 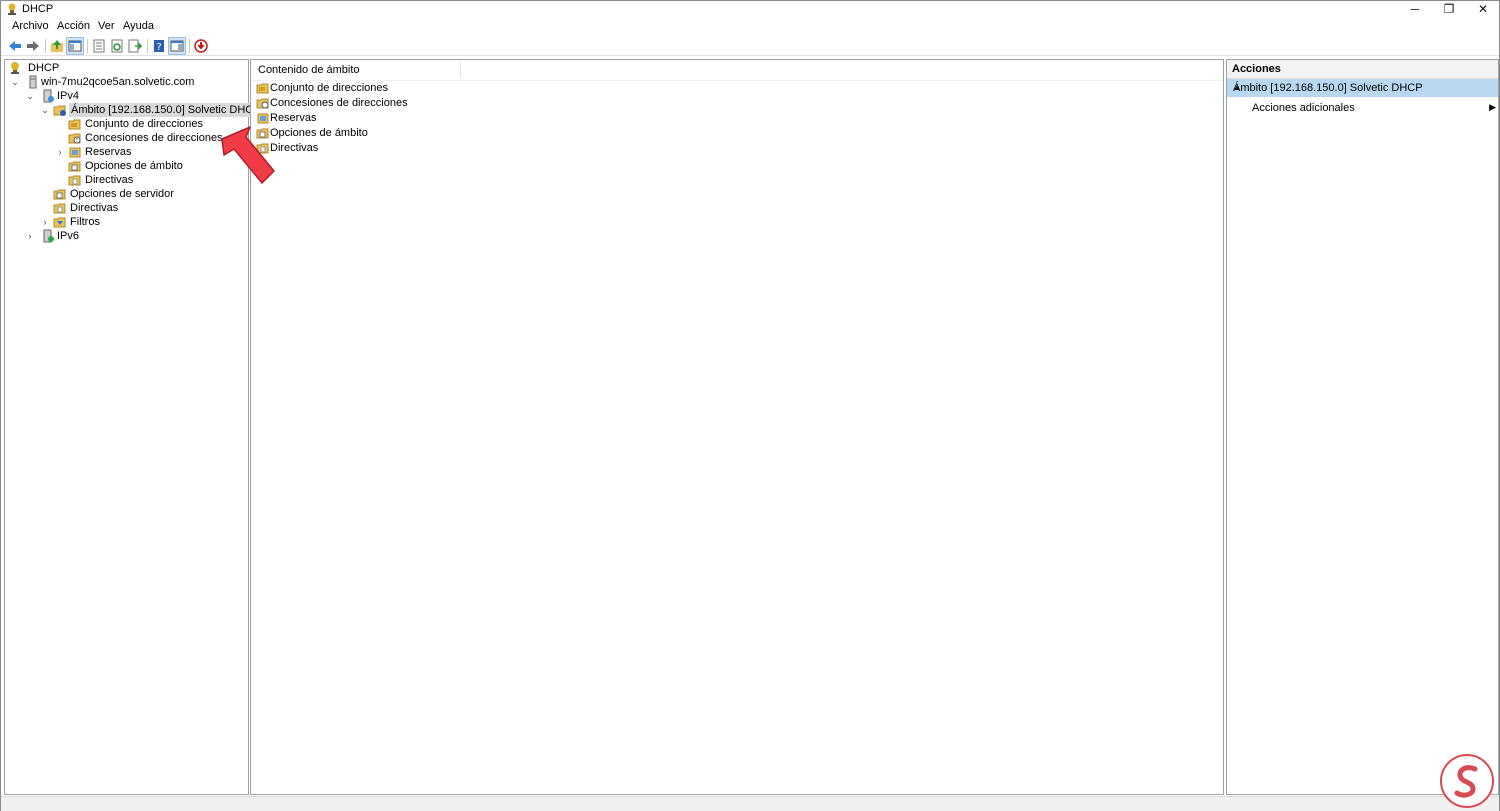 I want to click on list-item: Concesiones de direcciones, so click(x=332, y=103).